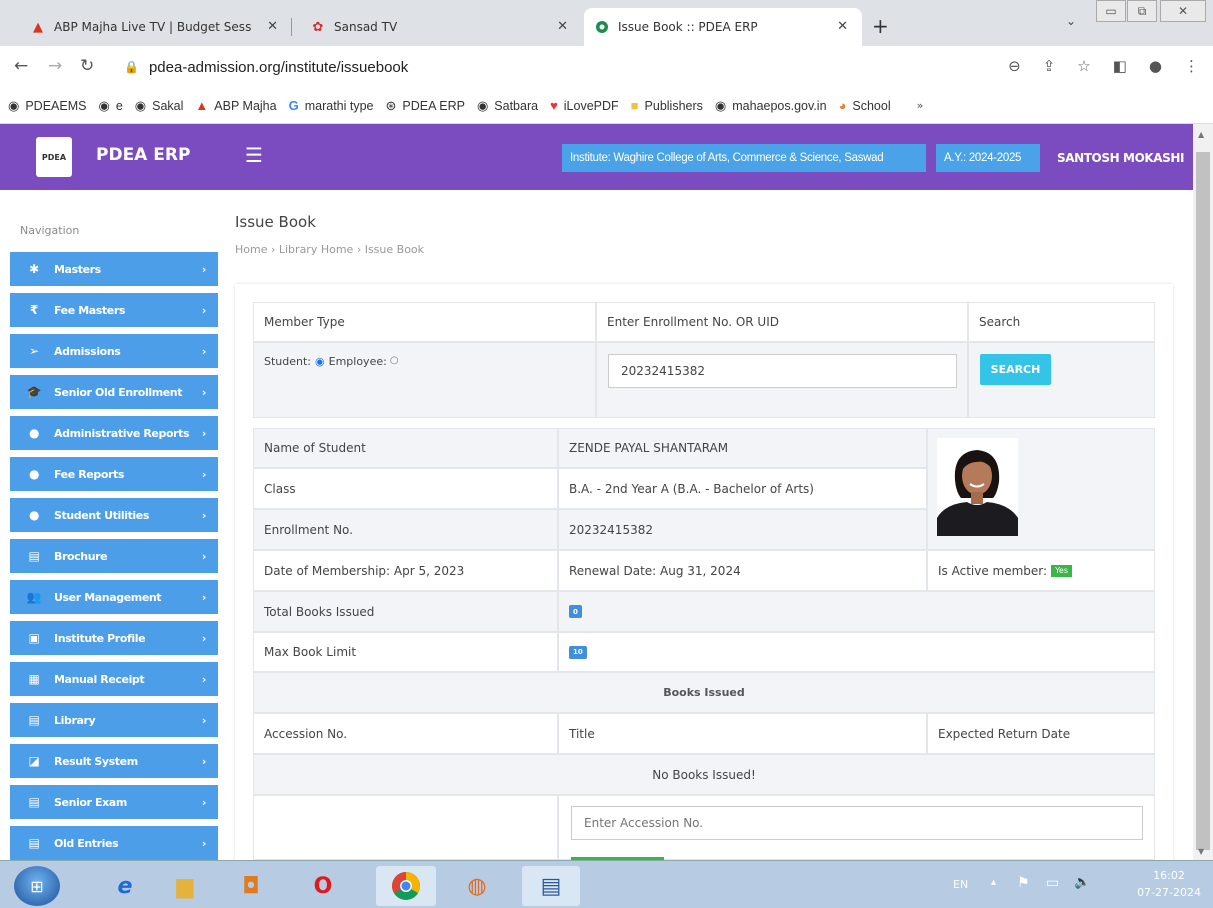 Image resolution: width=1213 pixels, height=908 pixels. What do you see at coordinates (993, 882) in the screenshot?
I see `show-hidden-icons: ▴` at bounding box center [993, 882].